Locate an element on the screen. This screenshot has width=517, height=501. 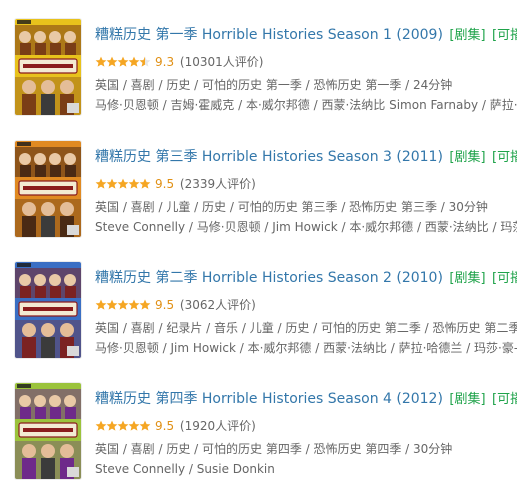
cast-meta: Steve Connelly / Susie Donkin is located at coordinates (185, 469).